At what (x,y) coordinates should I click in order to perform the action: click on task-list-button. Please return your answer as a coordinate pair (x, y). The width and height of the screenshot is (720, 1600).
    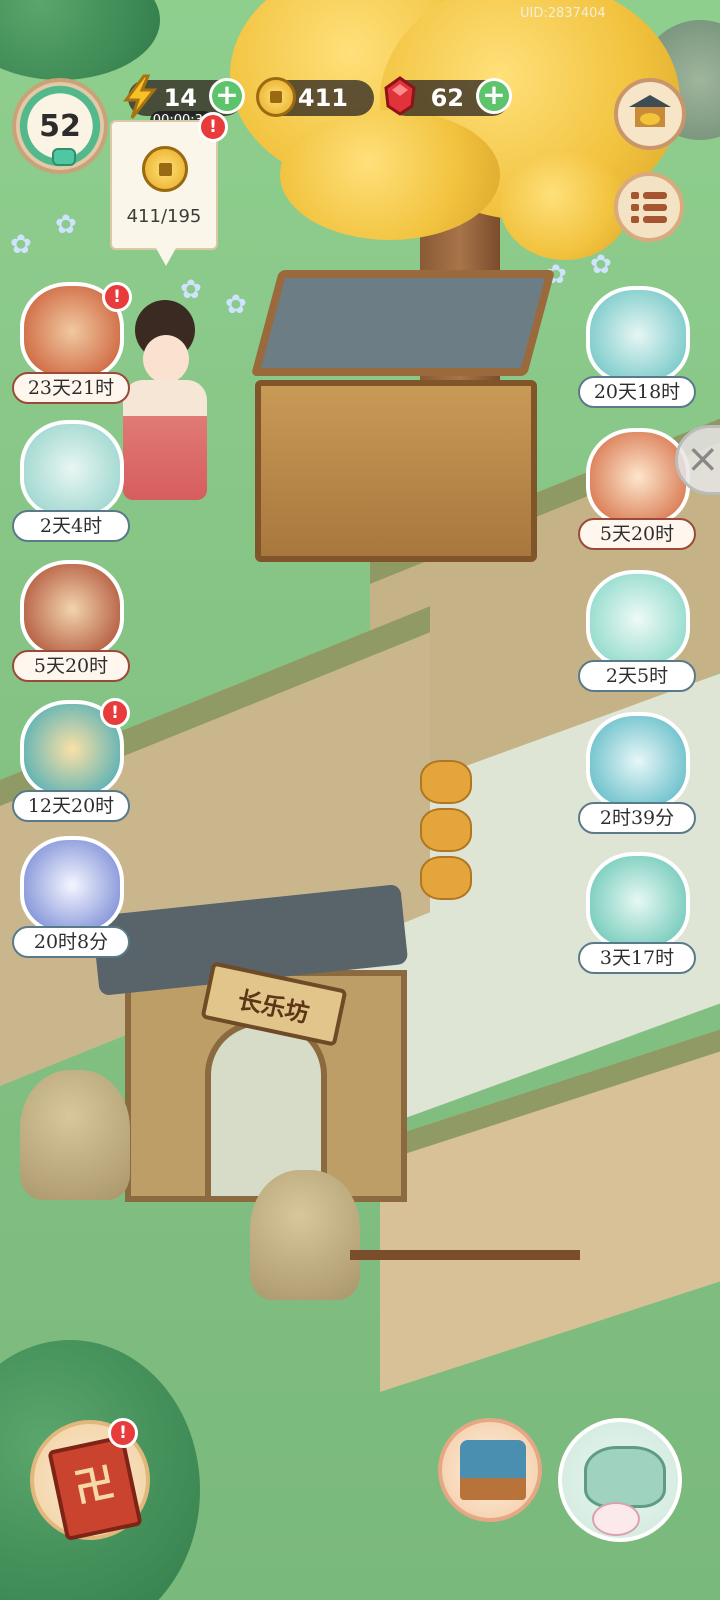
    Looking at the image, I should click on (649, 207).